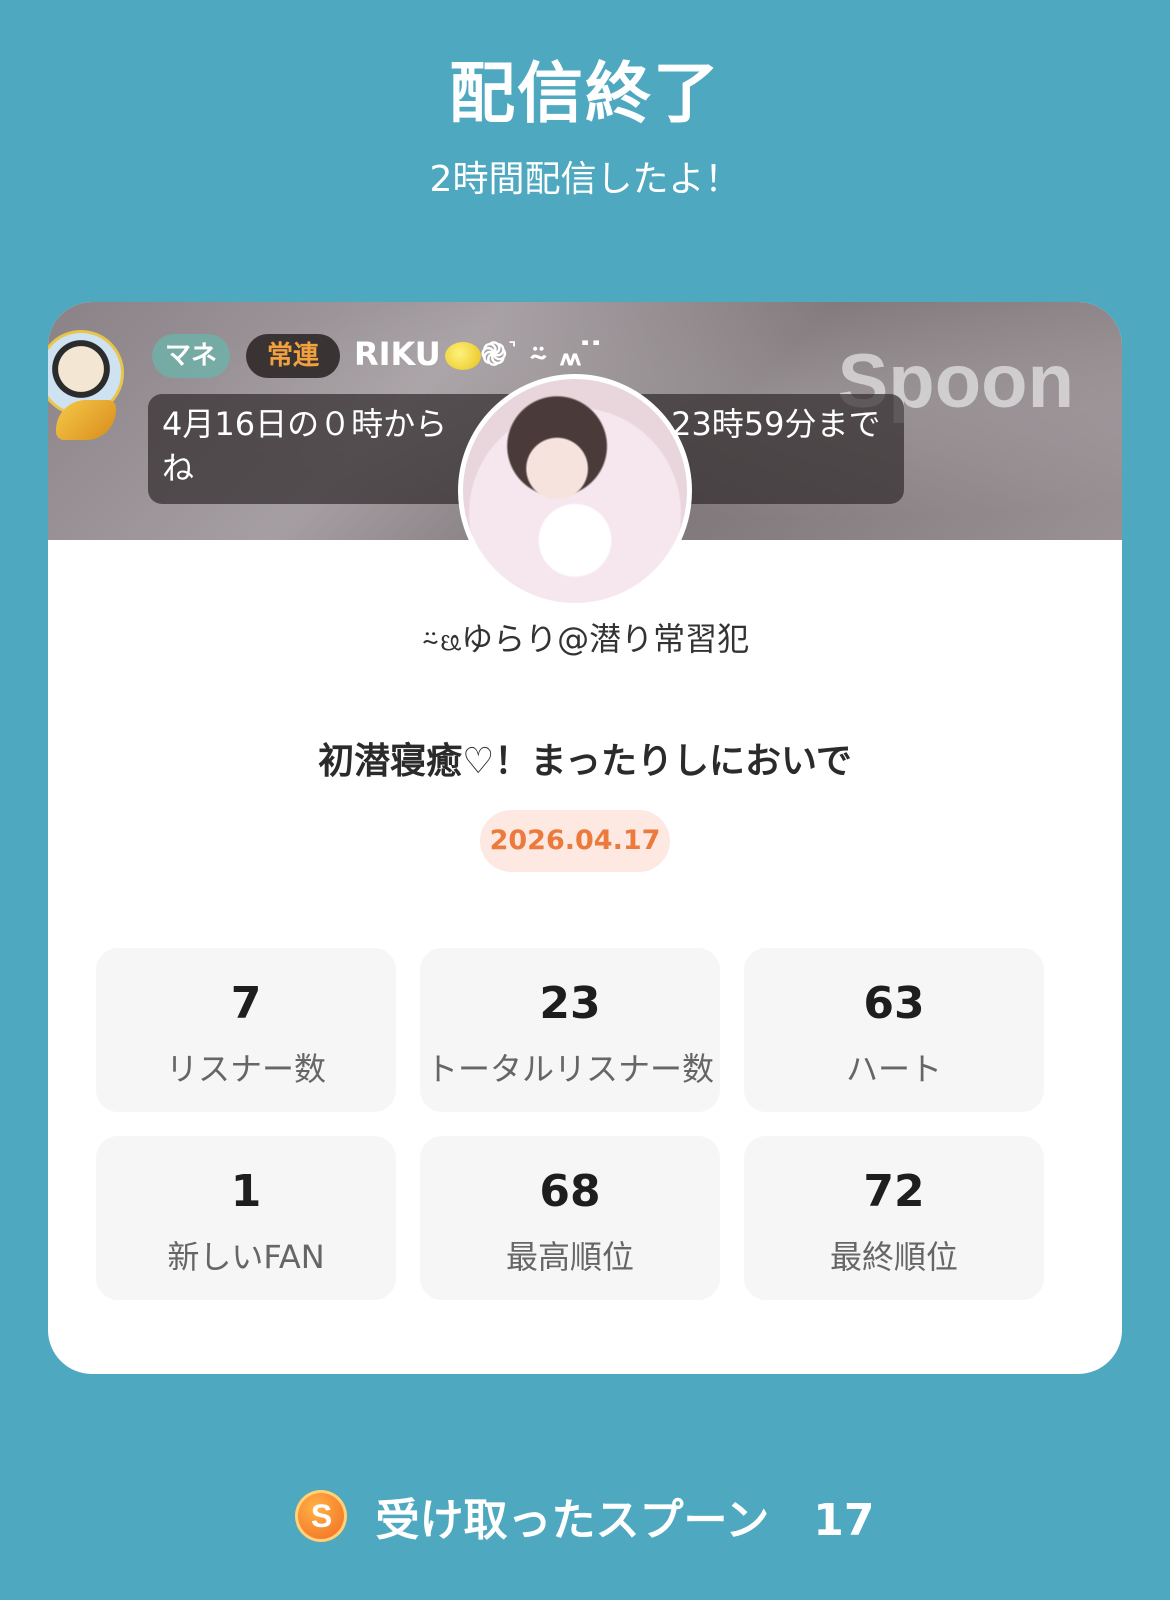 The height and width of the screenshot is (1600, 1170). What do you see at coordinates (894, 1030) in the screenshot?
I see `stat-hearts: 63 ハート` at bounding box center [894, 1030].